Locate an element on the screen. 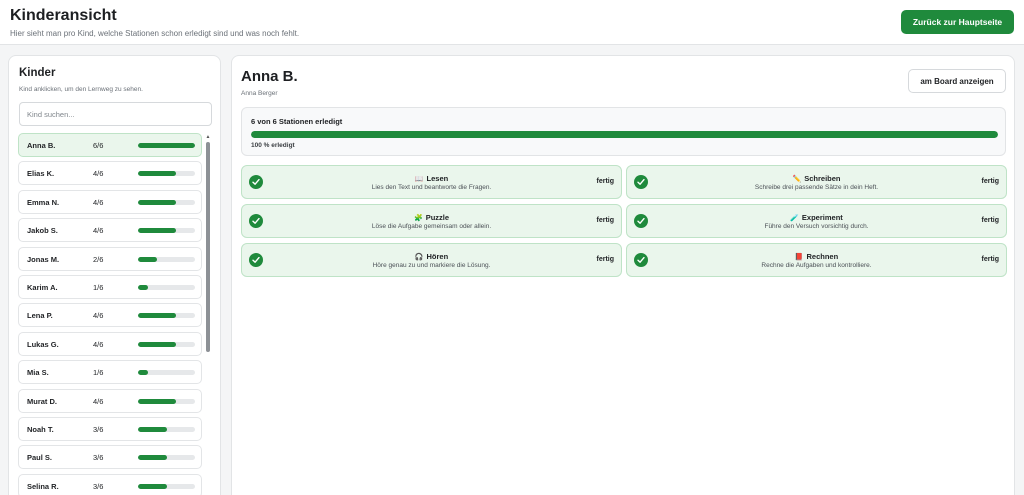 This screenshot has width=1024, height=495. sidebar-title: Kinder is located at coordinates (37, 73).